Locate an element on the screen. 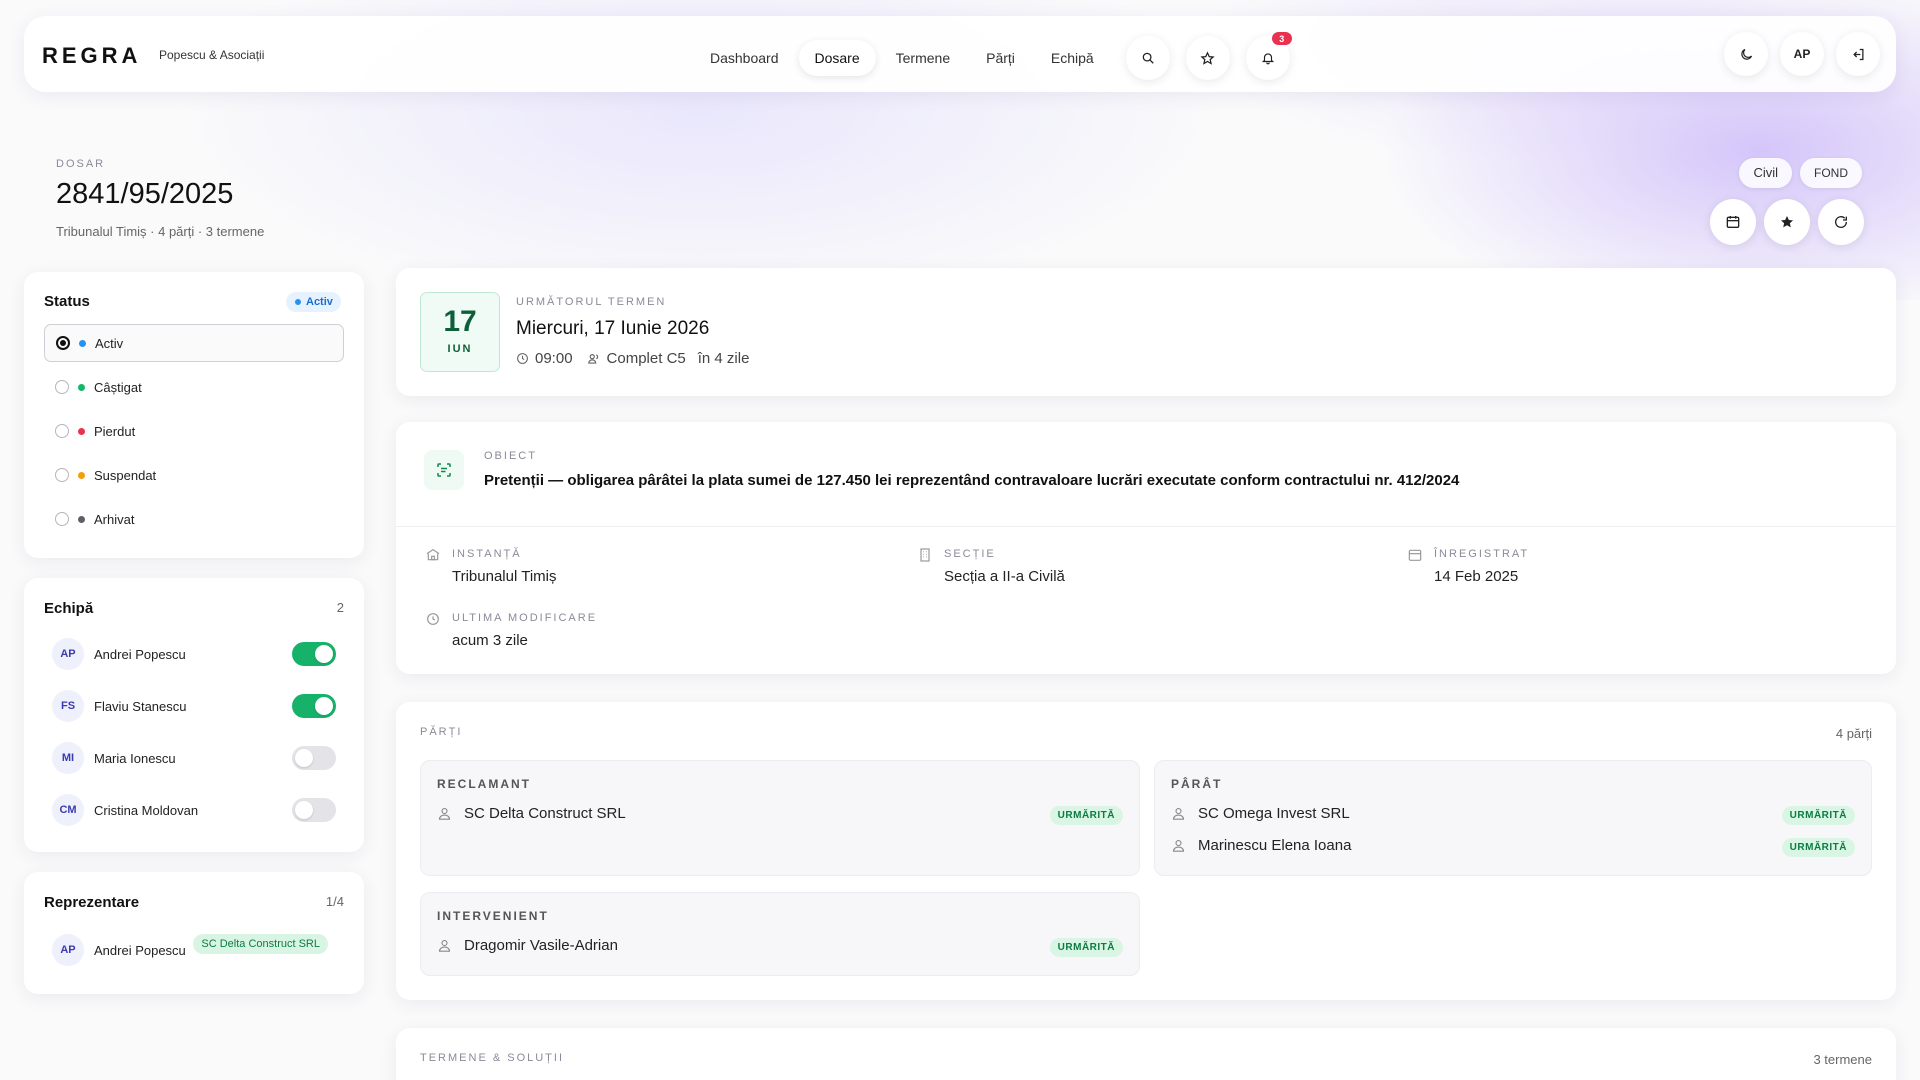 The image size is (1920, 1080). party-item: SC Delta Construct SRL is located at coordinates (531, 813).